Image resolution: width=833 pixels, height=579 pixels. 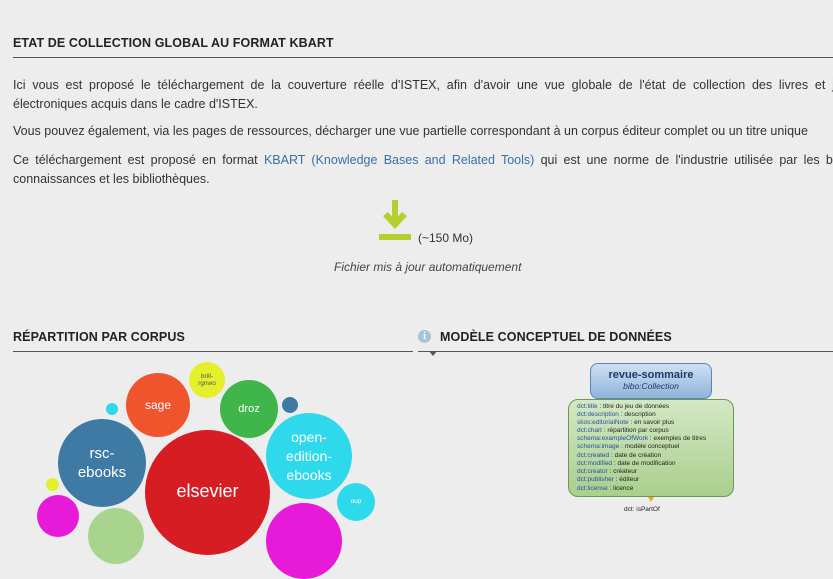 I want to click on property-value: : répartition par corpus, so click(x=635, y=430).